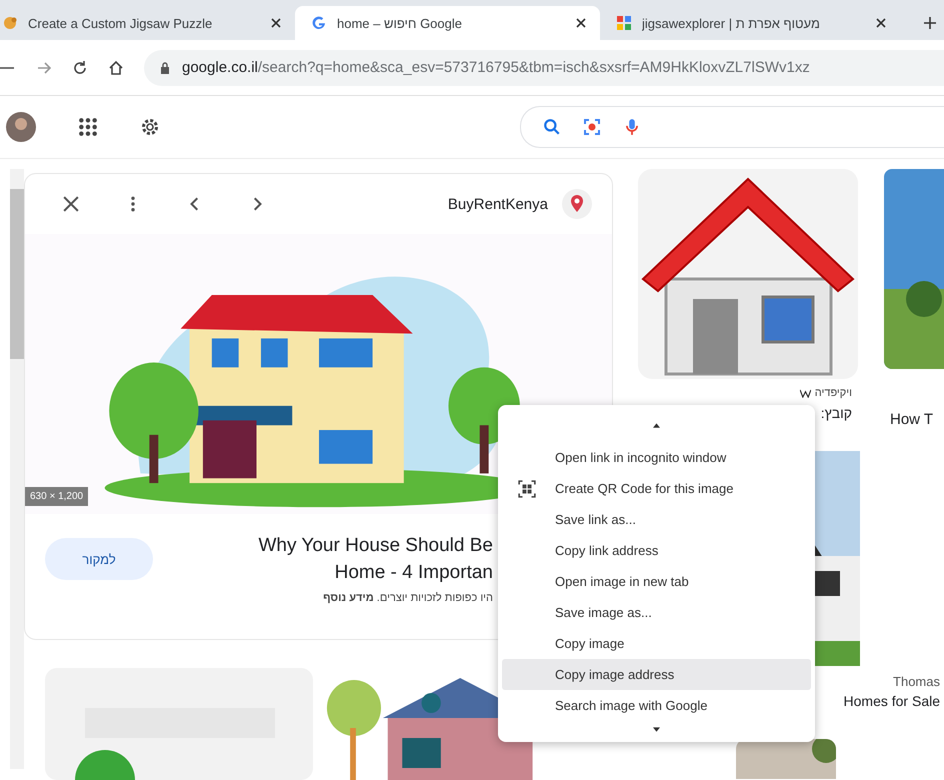  Describe the element at coordinates (498, 204) in the screenshot. I see `source-name: BuyRentKenya` at that location.